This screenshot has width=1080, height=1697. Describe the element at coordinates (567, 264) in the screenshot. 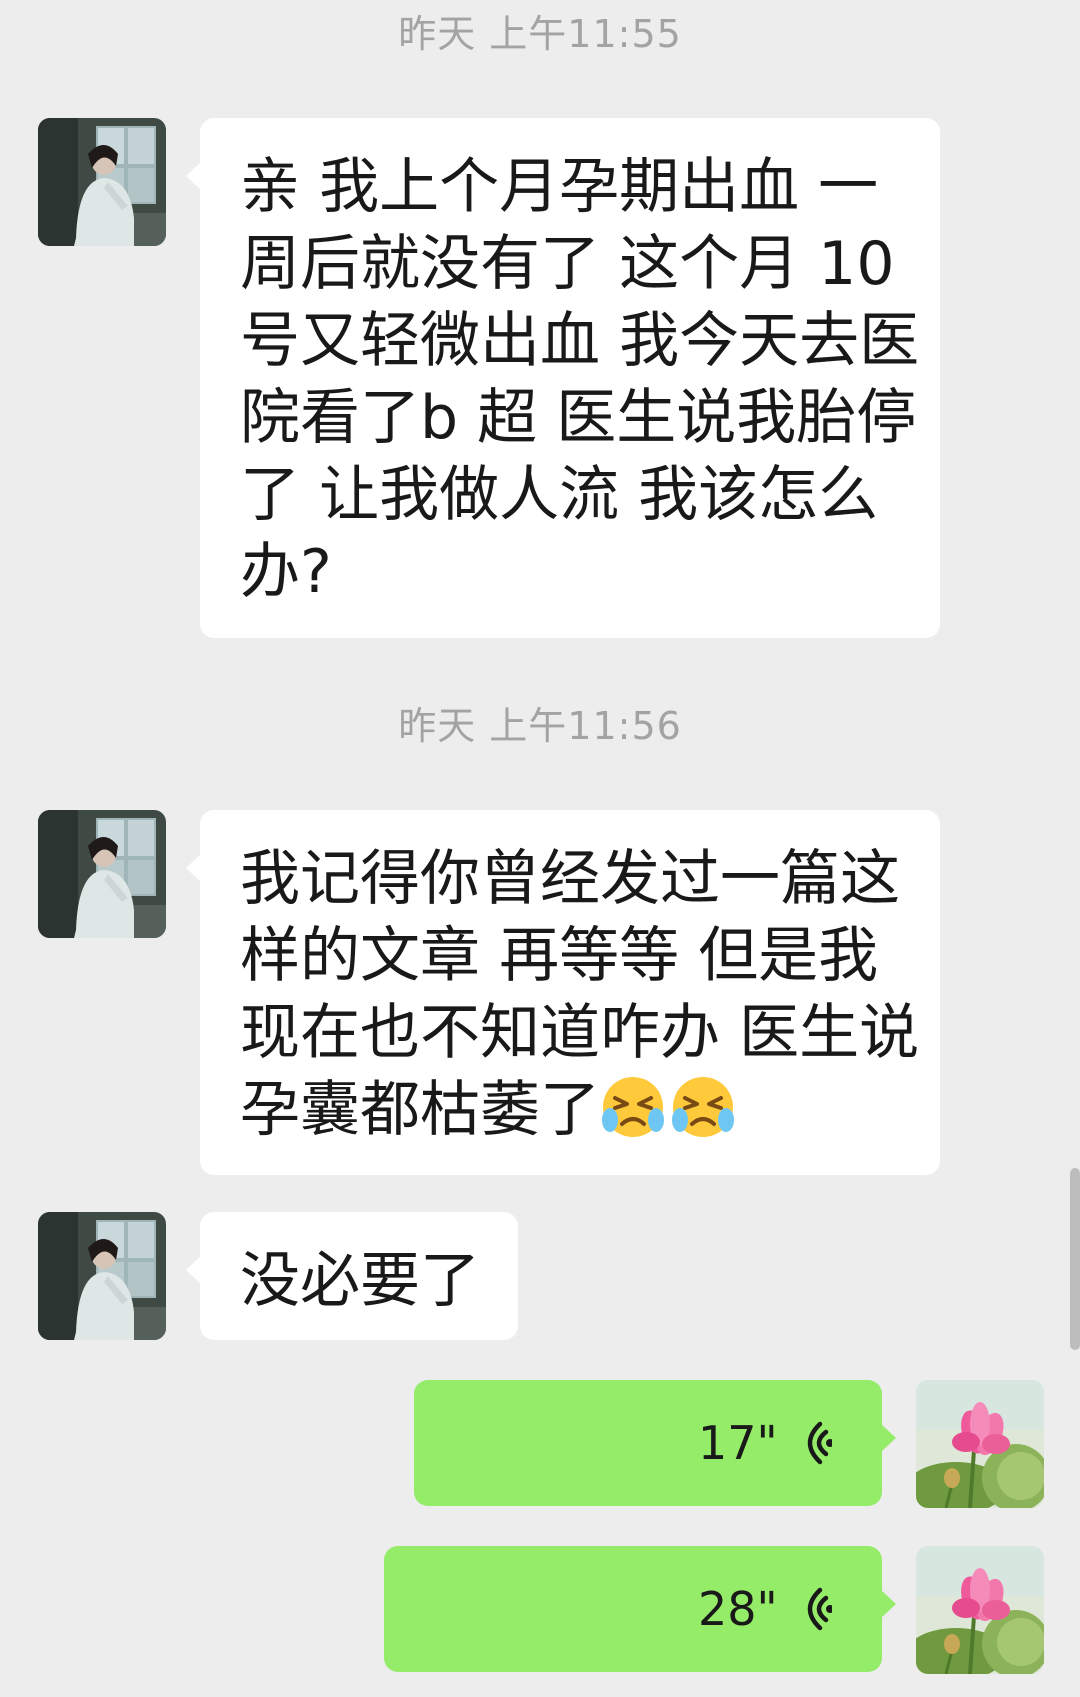

I see `message-text-line: 周后就没有了 这个月 10` at that location.